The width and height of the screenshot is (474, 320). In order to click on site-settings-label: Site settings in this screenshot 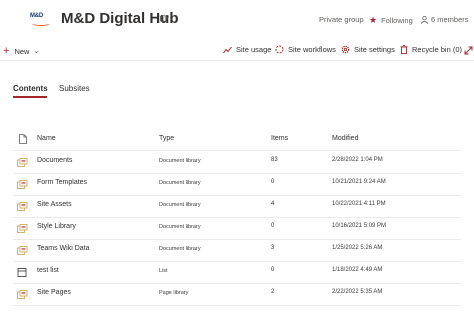, I will do `click(374, 49)`.